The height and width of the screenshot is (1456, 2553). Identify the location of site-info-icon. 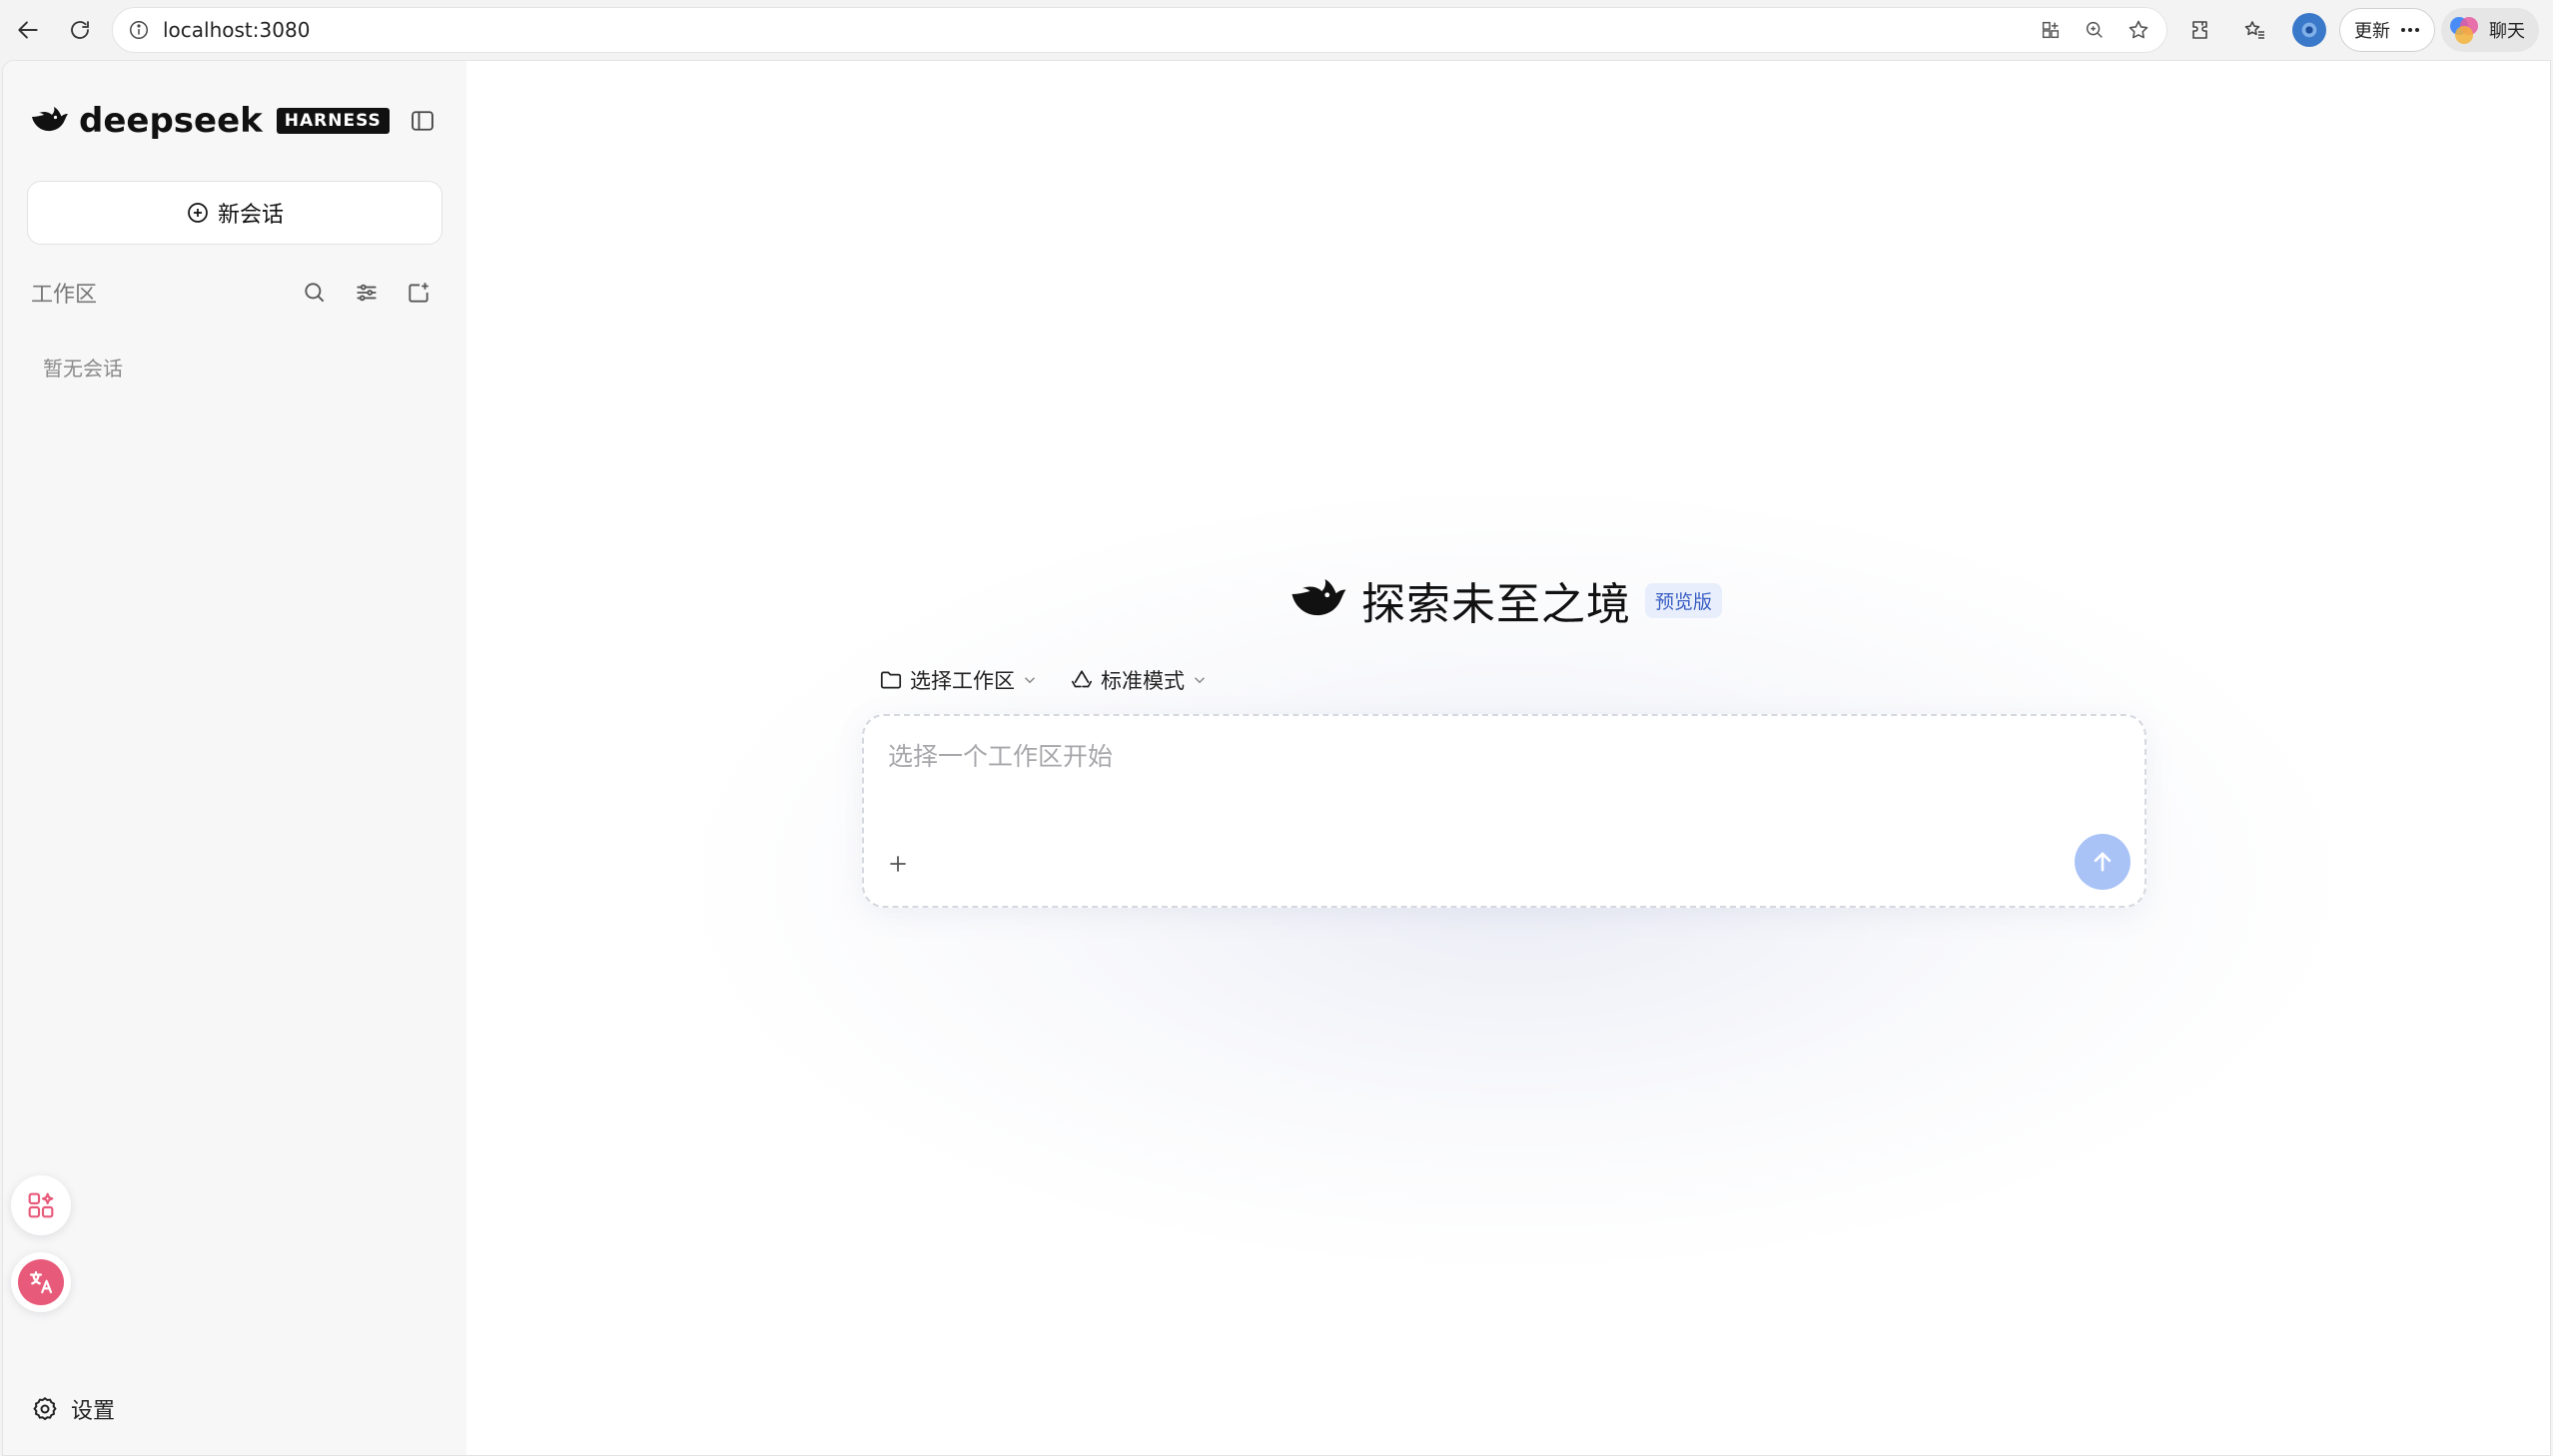
(139, 30).